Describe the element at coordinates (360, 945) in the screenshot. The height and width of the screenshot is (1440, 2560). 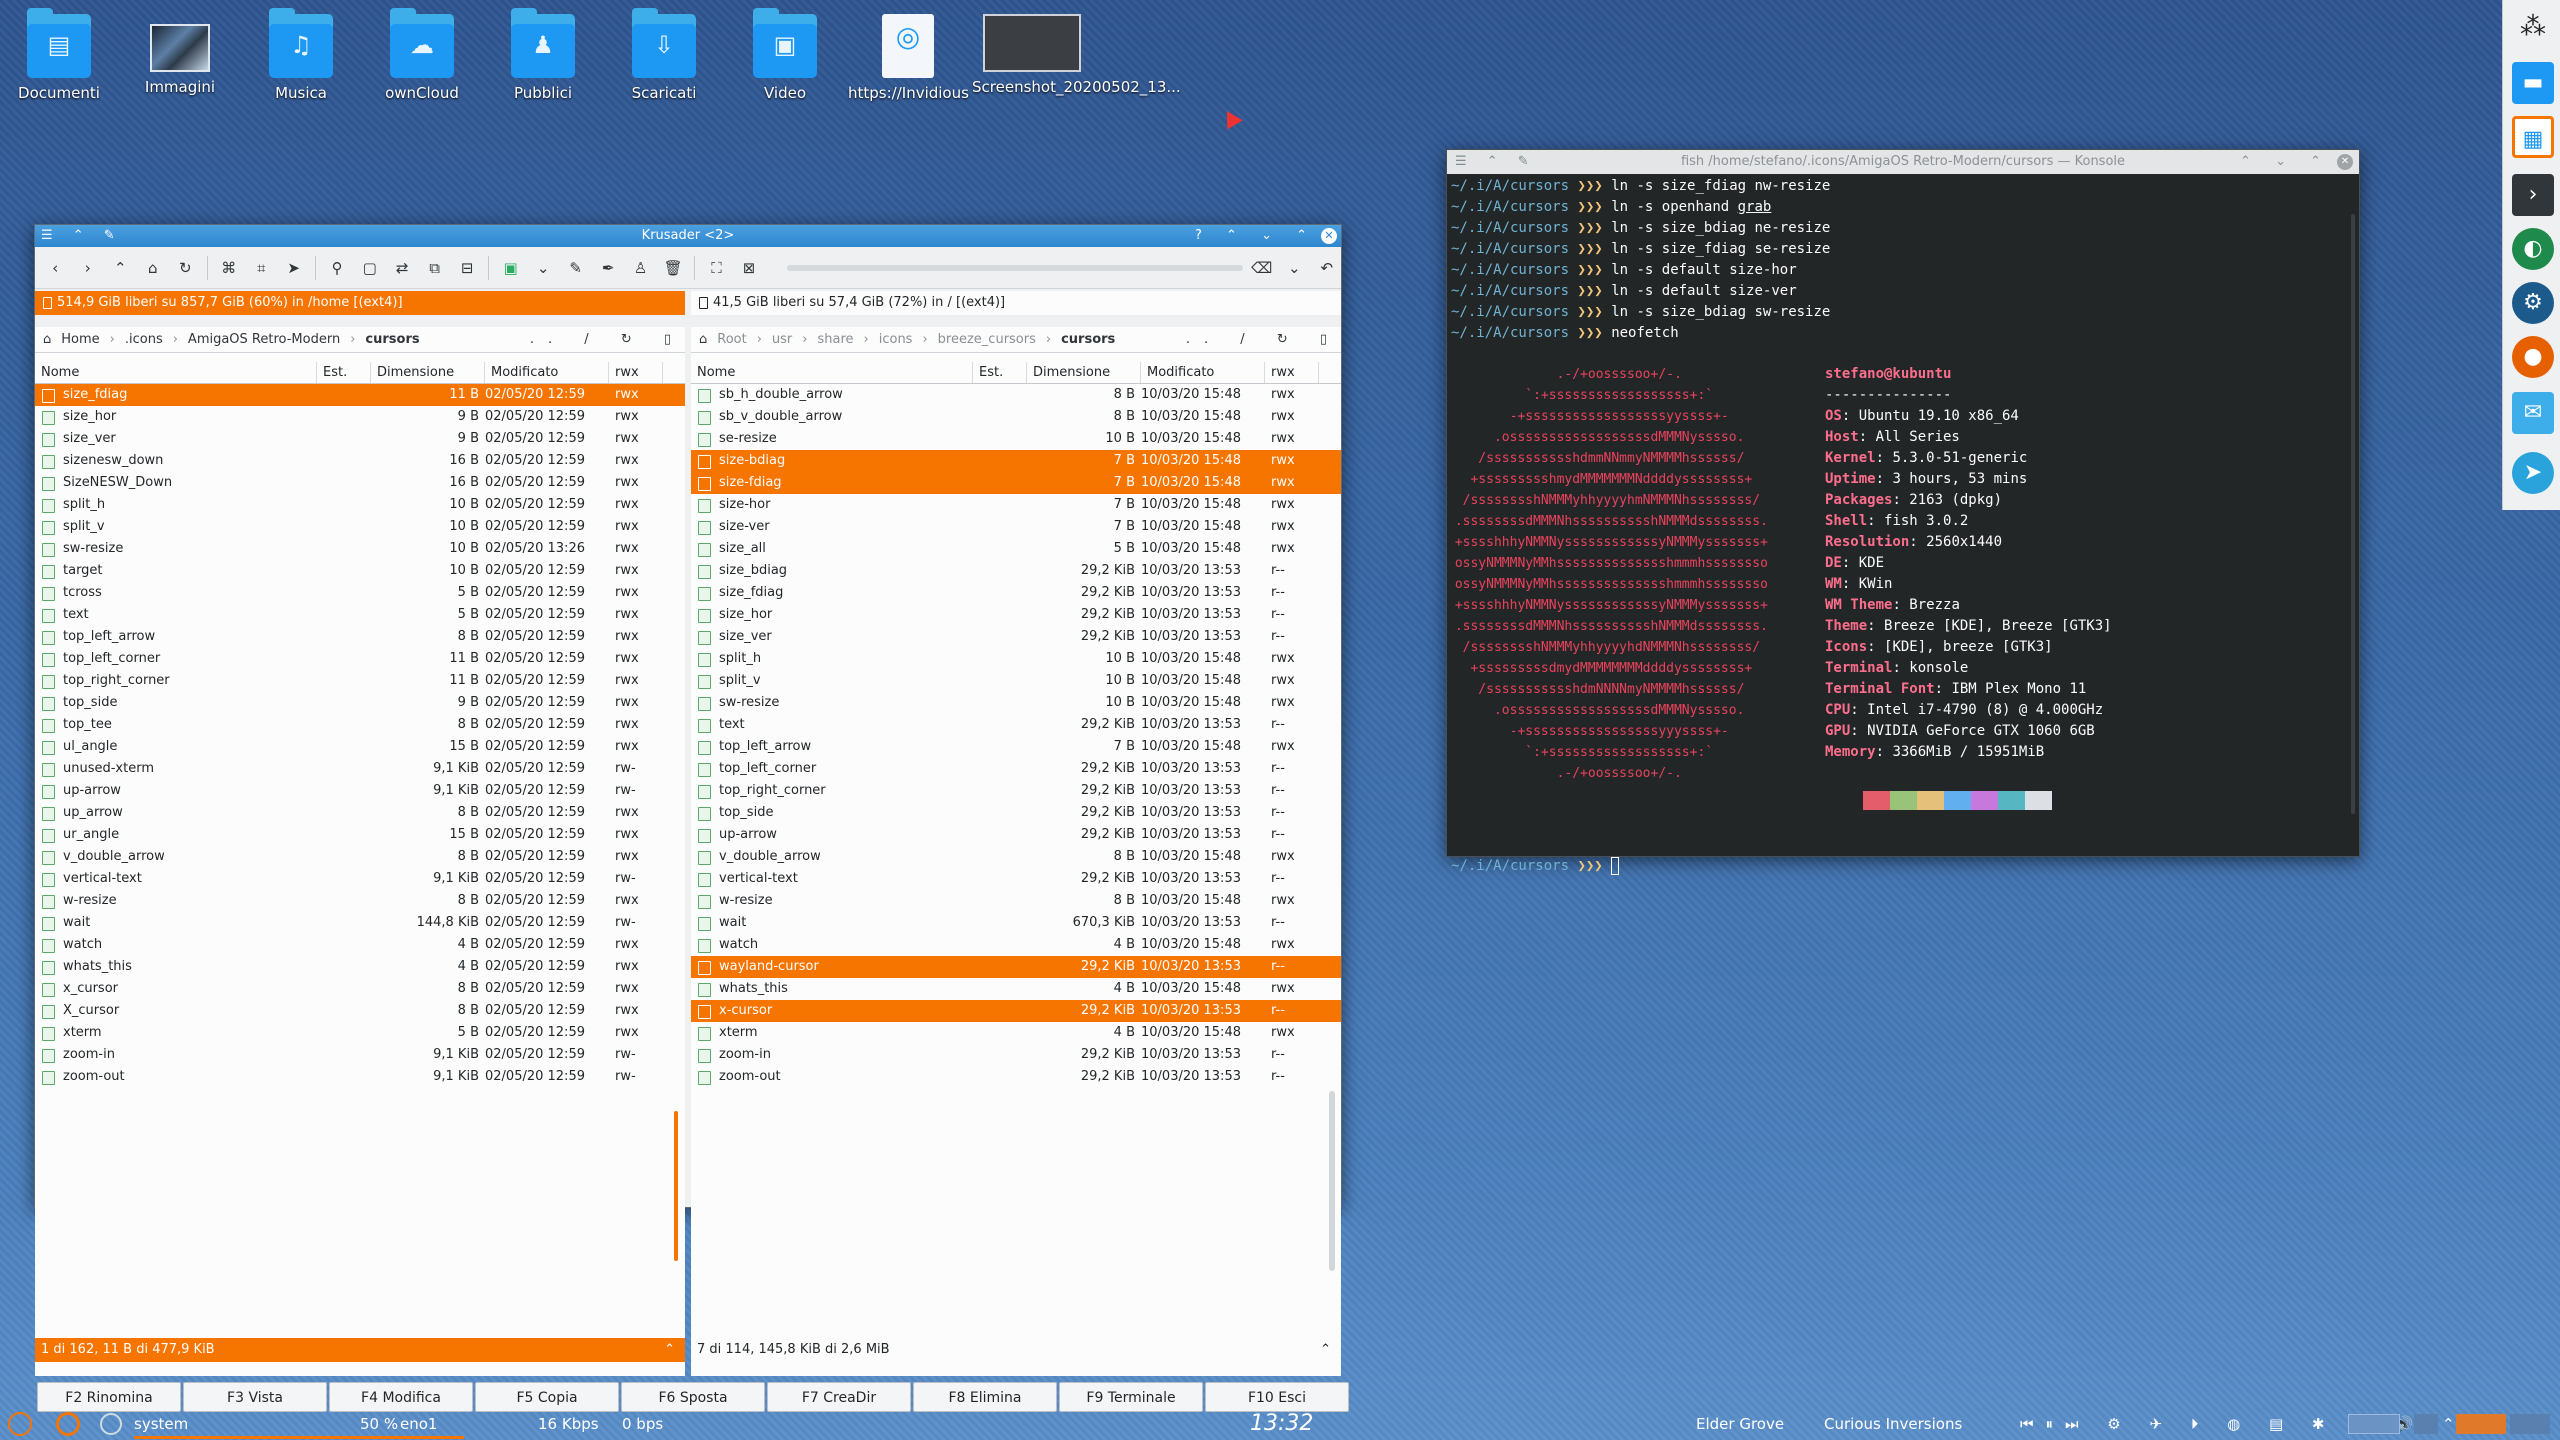
I see `table-row: watch 4 B 02/05/20 12:59 rwx` at that location.